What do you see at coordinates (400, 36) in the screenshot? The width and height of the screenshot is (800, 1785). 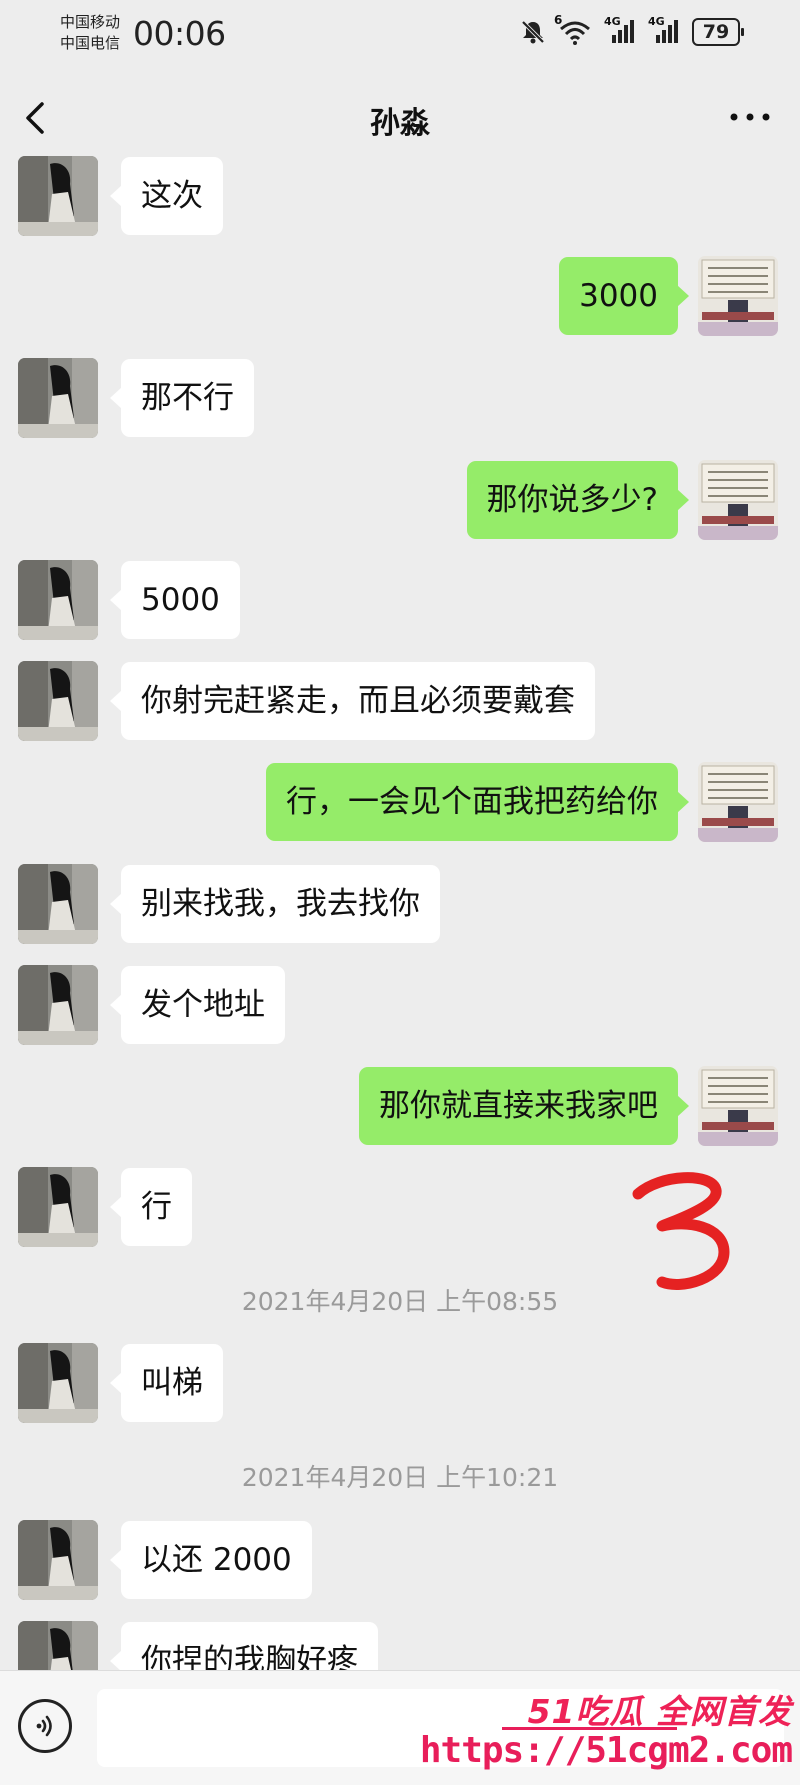 I see `status-bar: 中国移动 中国电信 00:06 6 4G 4G 79` at bounding box center [400, 36].